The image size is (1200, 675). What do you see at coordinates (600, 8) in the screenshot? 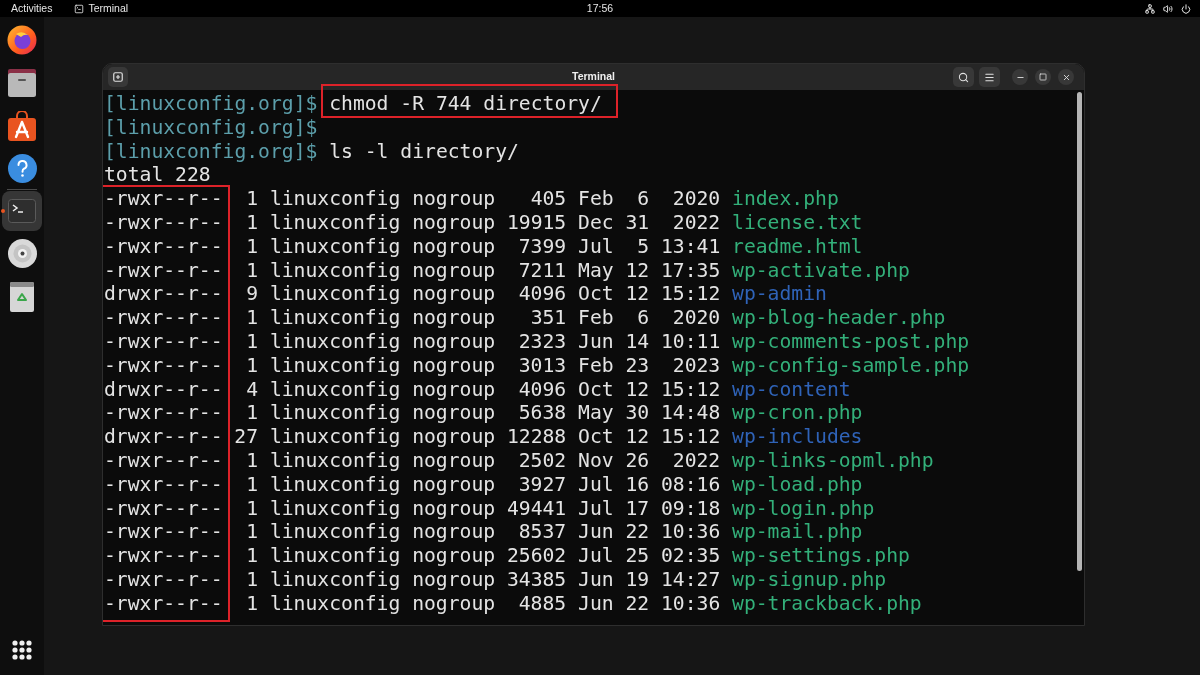
I see `clock: 17:56` at bounding box center [600, 8].